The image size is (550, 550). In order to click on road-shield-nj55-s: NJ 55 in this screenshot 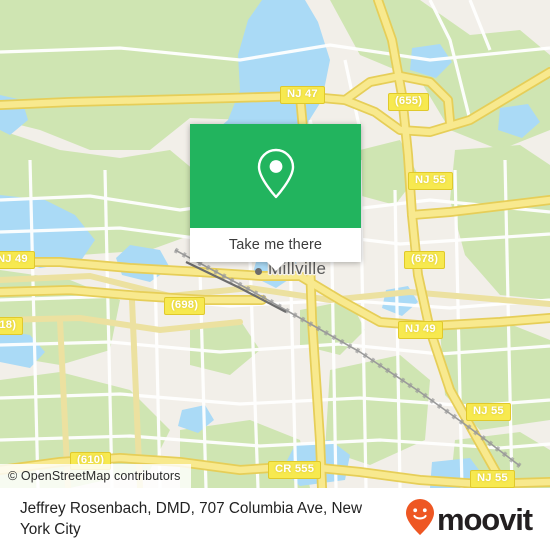, I will do `click(488, 412)`.